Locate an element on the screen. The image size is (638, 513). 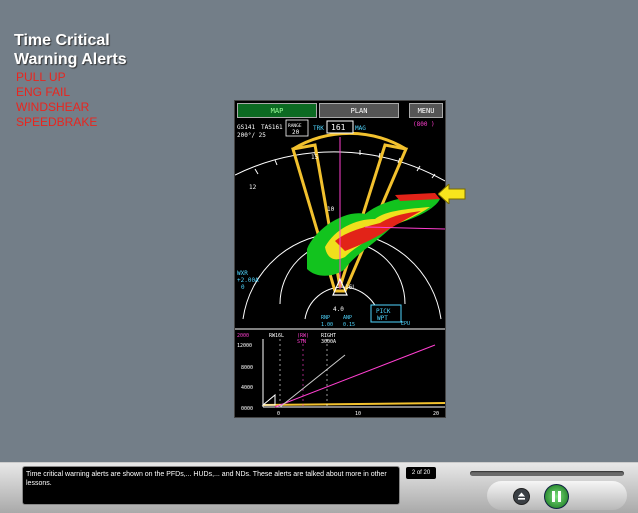
wxr-tilt: 0 is located at coordinates (243, 287).